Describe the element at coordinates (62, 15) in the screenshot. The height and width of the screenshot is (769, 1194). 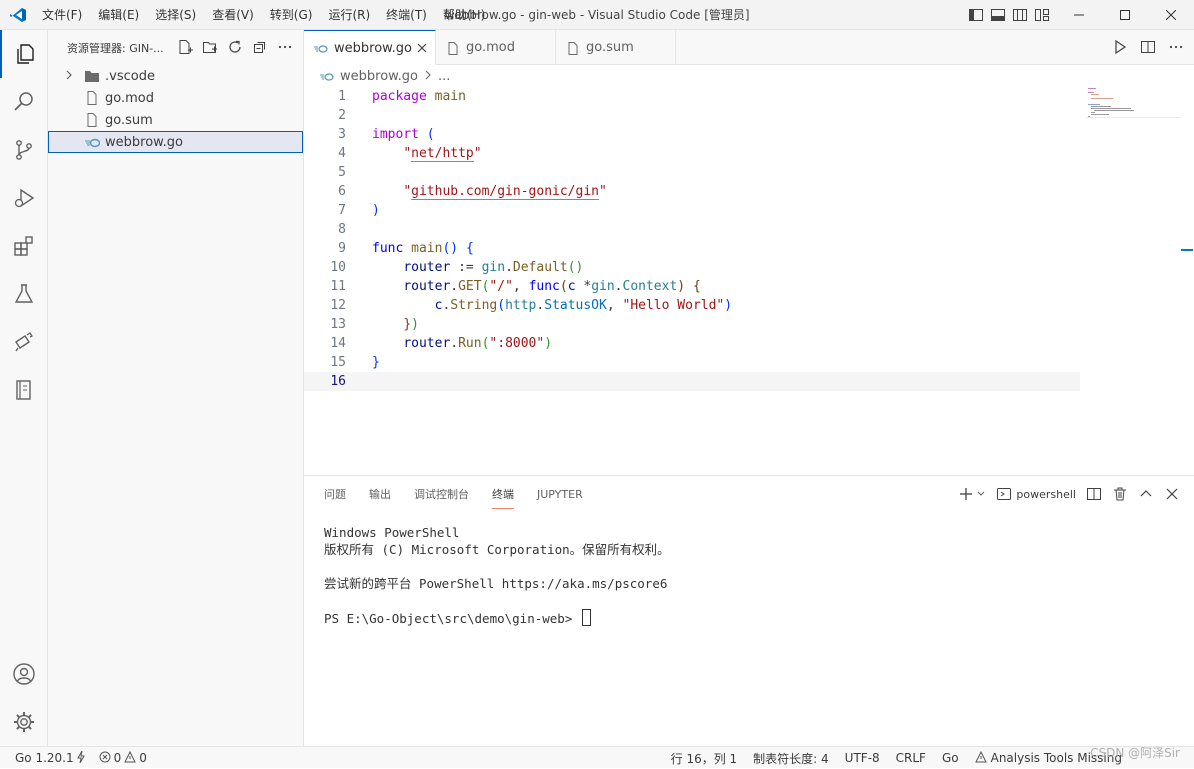
I see `menu-file: 文件(F)` at that location.